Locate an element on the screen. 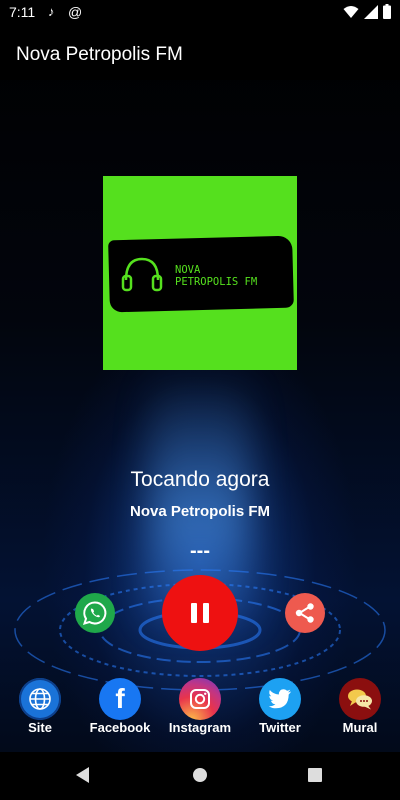  pause-button is located at coordinates (200, 613).